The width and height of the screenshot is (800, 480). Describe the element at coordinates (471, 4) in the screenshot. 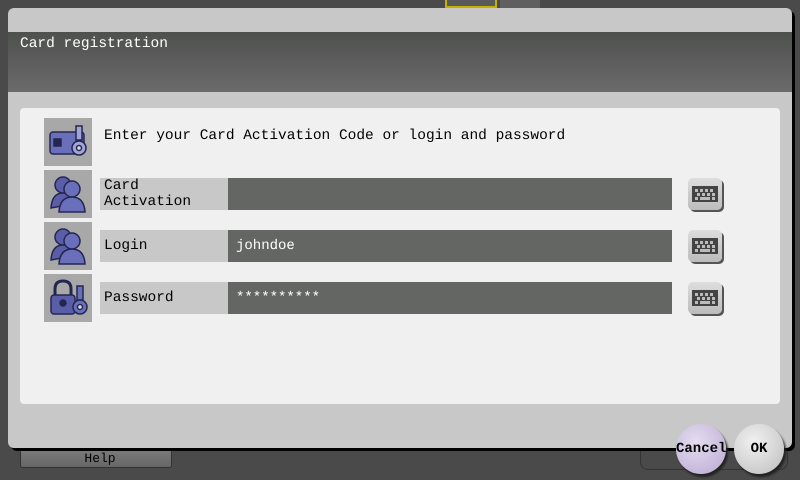

I see `toolbar-button` at that location.